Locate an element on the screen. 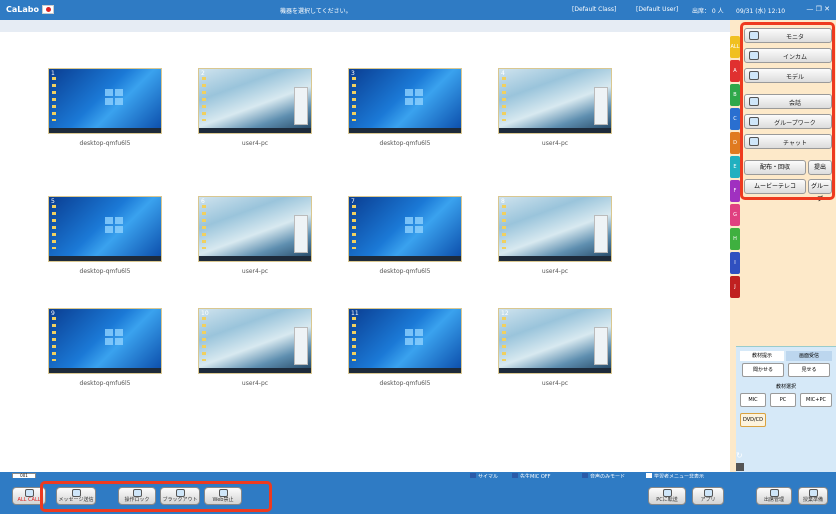 The height and width of the screenshot is (514, 836). student-tile: 2 user4-pc is located at coordinates (255, 105).